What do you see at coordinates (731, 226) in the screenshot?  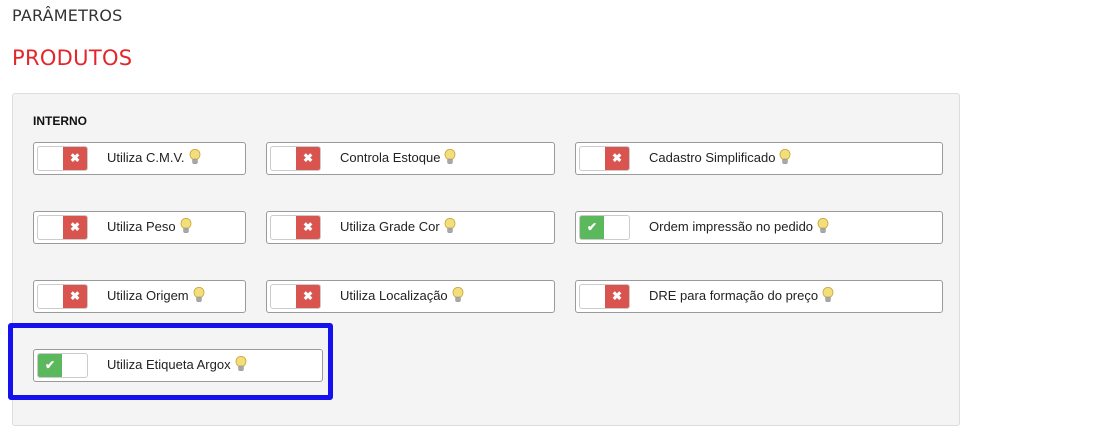 I see `option-label: Ordem impressão no pedido` at bounding box center [731, 226].